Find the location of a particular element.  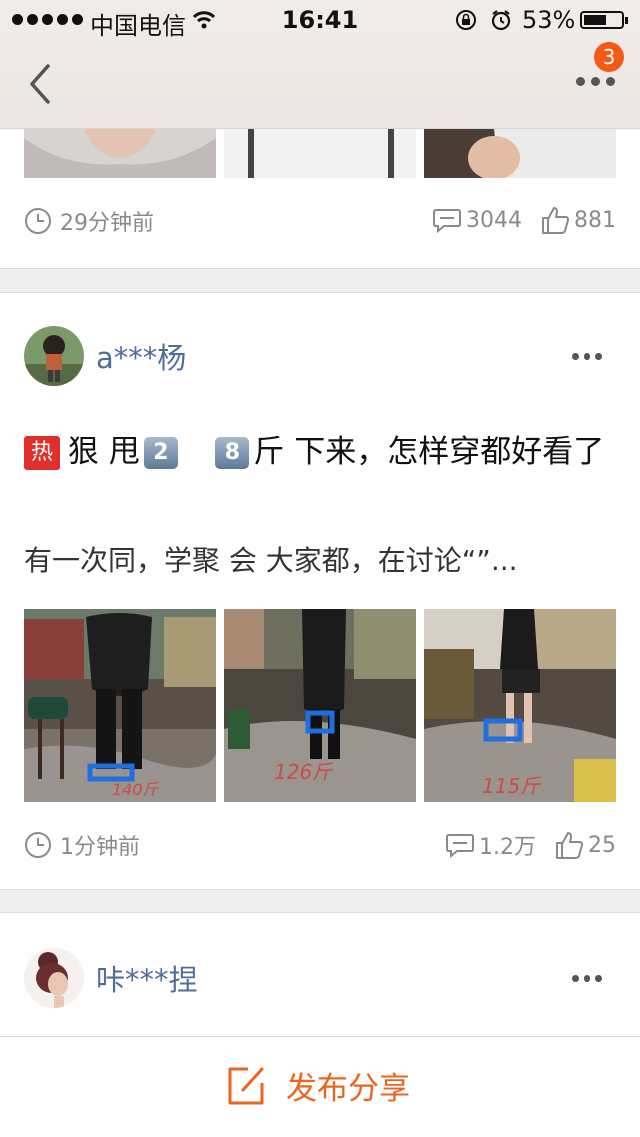

like-count: 25 is located at coordinates (602, 845).